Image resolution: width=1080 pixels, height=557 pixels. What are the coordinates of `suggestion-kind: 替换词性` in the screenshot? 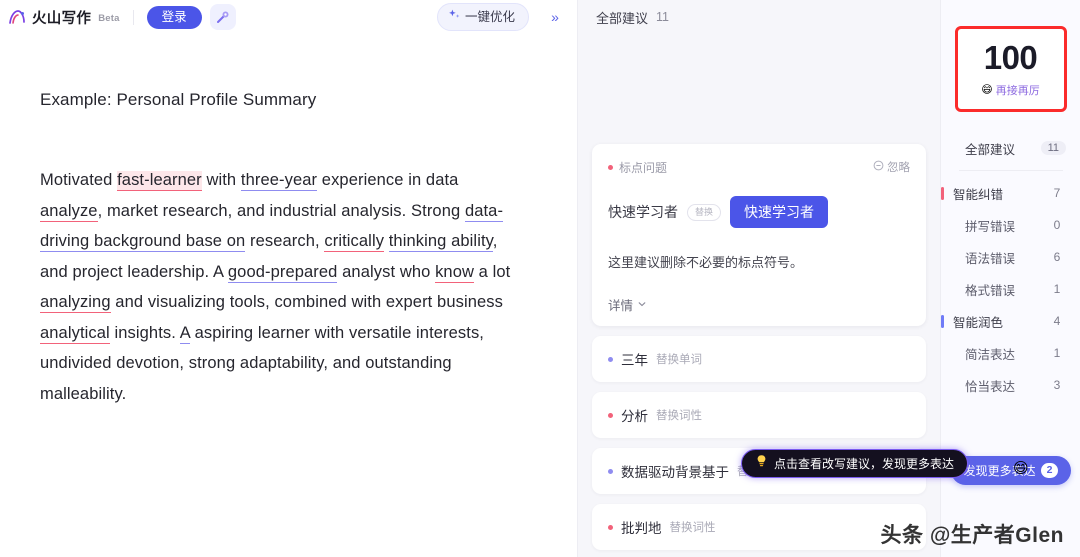 It's located at (679, 416).